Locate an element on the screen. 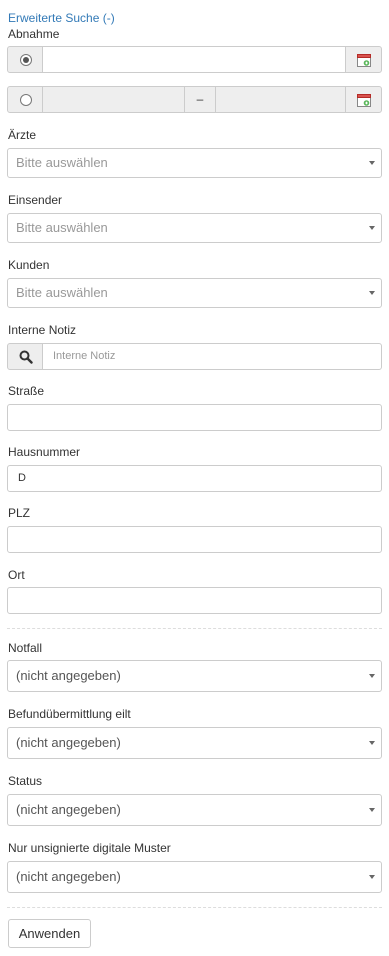  ort-input is located at coordinates (194, 600).